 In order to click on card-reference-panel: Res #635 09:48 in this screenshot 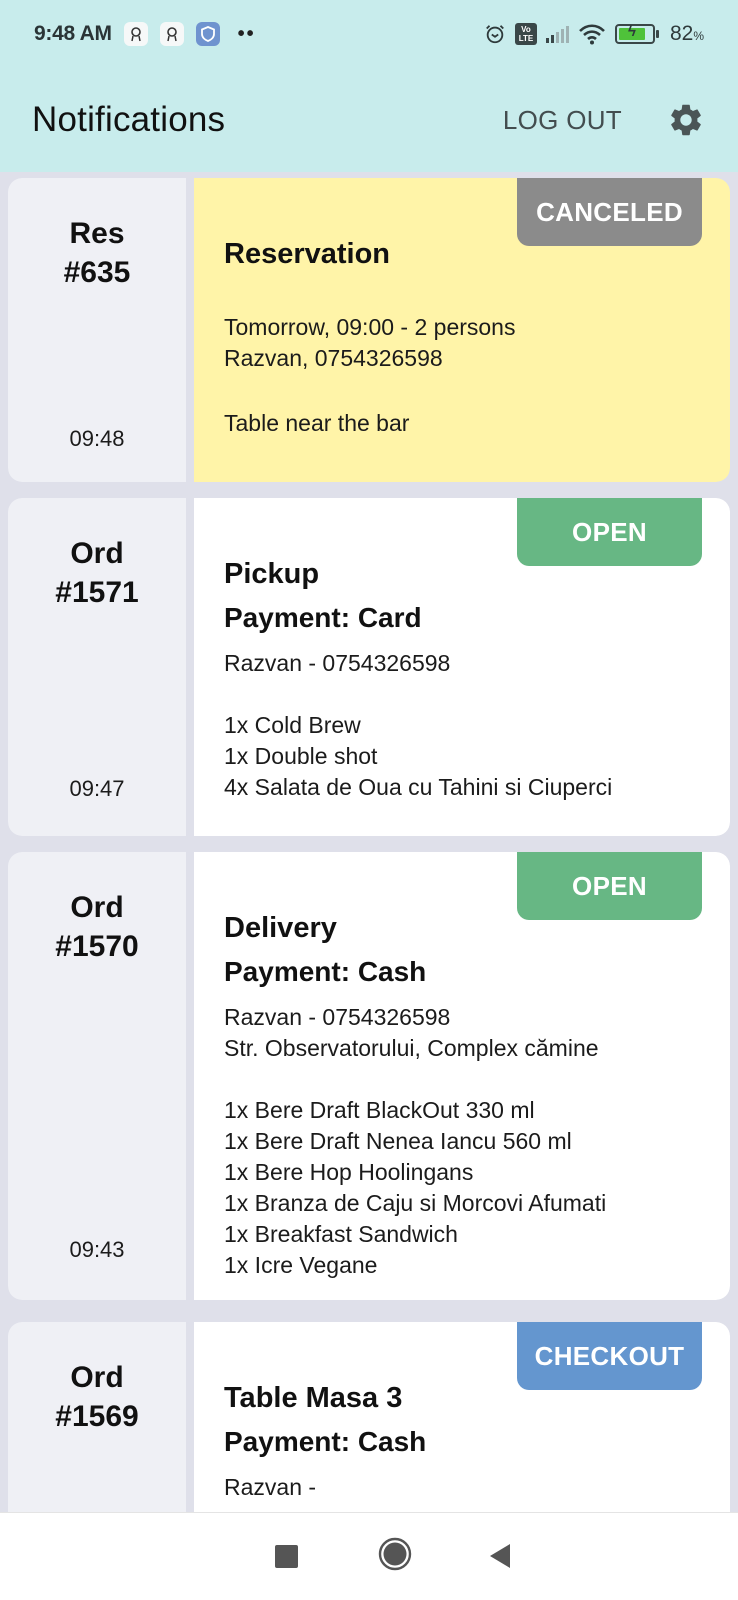, I will do `click(97, 330)`.